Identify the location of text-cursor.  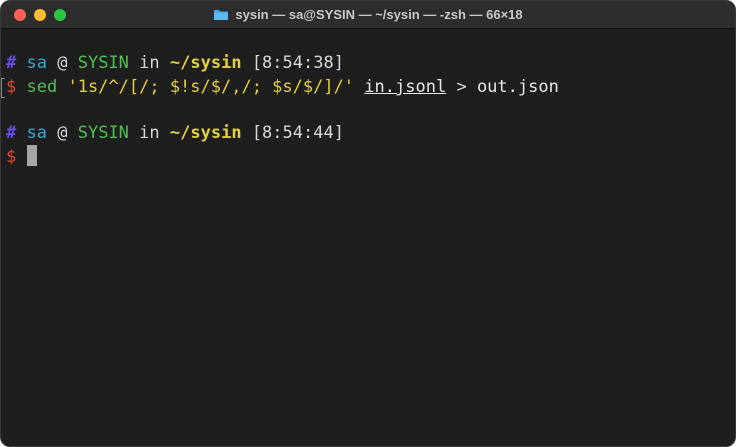
(31, 155).